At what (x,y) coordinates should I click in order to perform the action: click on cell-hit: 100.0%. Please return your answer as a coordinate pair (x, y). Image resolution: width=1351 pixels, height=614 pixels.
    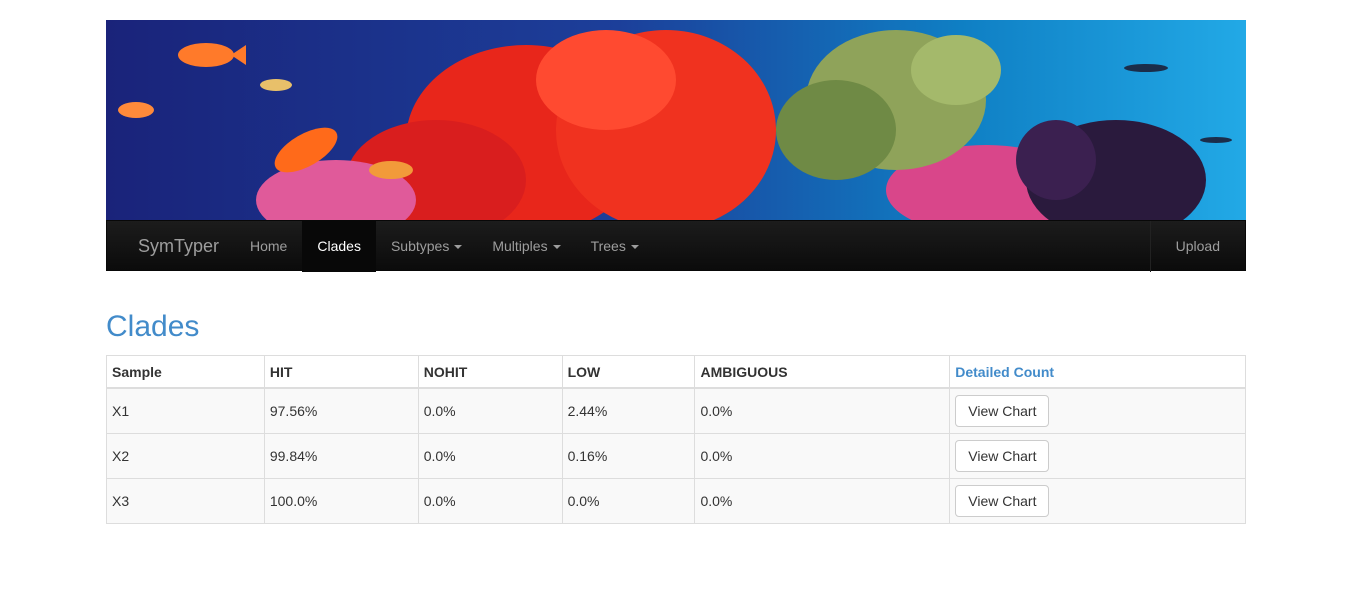
    Looking at the image, I should click on (341, 501).